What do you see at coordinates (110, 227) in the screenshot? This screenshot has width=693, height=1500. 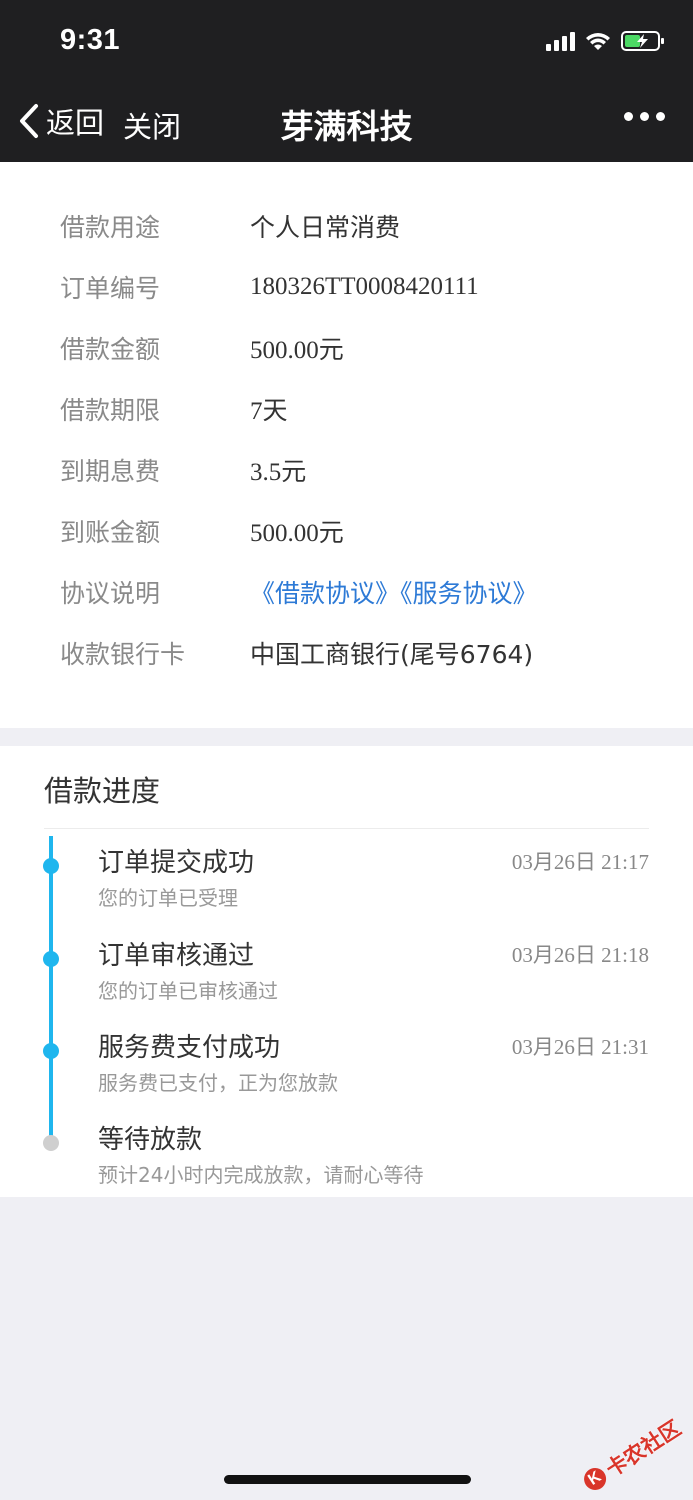 I see `detail-label: 借款用途` at bounding box center [110, 227].